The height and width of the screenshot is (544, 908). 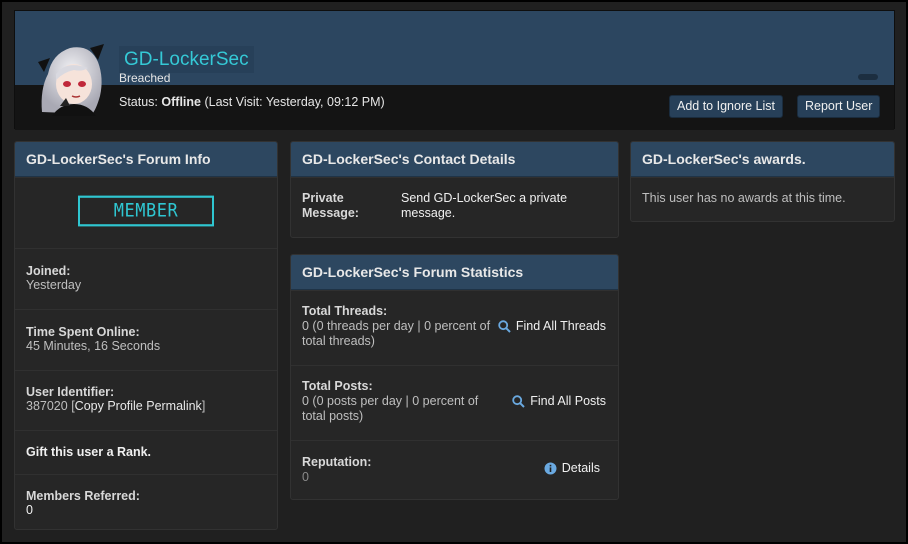 What do you see at coordinates (138, 102) in the screenshot?
I see `status-label: Status:` at bounding box center [138, 102].